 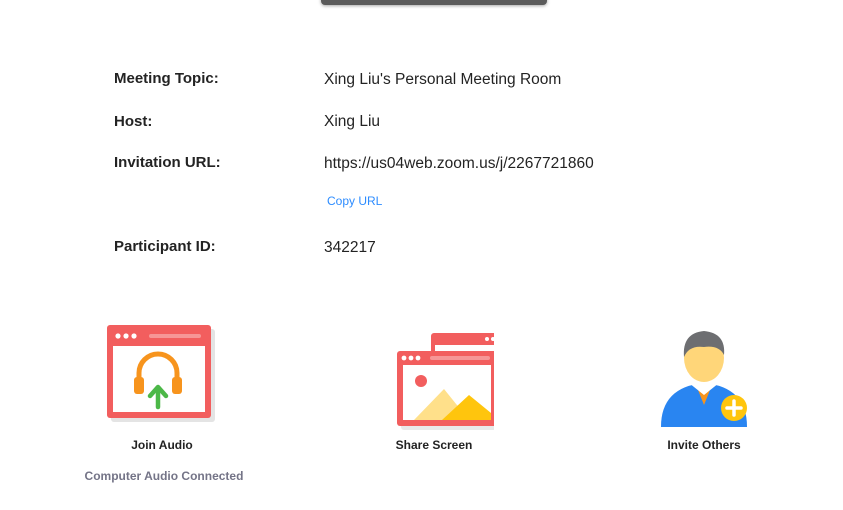 What do you see at coordinates (167, 162) in the screenshot?
I see `invitation-url-label: Invitation URL:` at bounding box center [167, 162].